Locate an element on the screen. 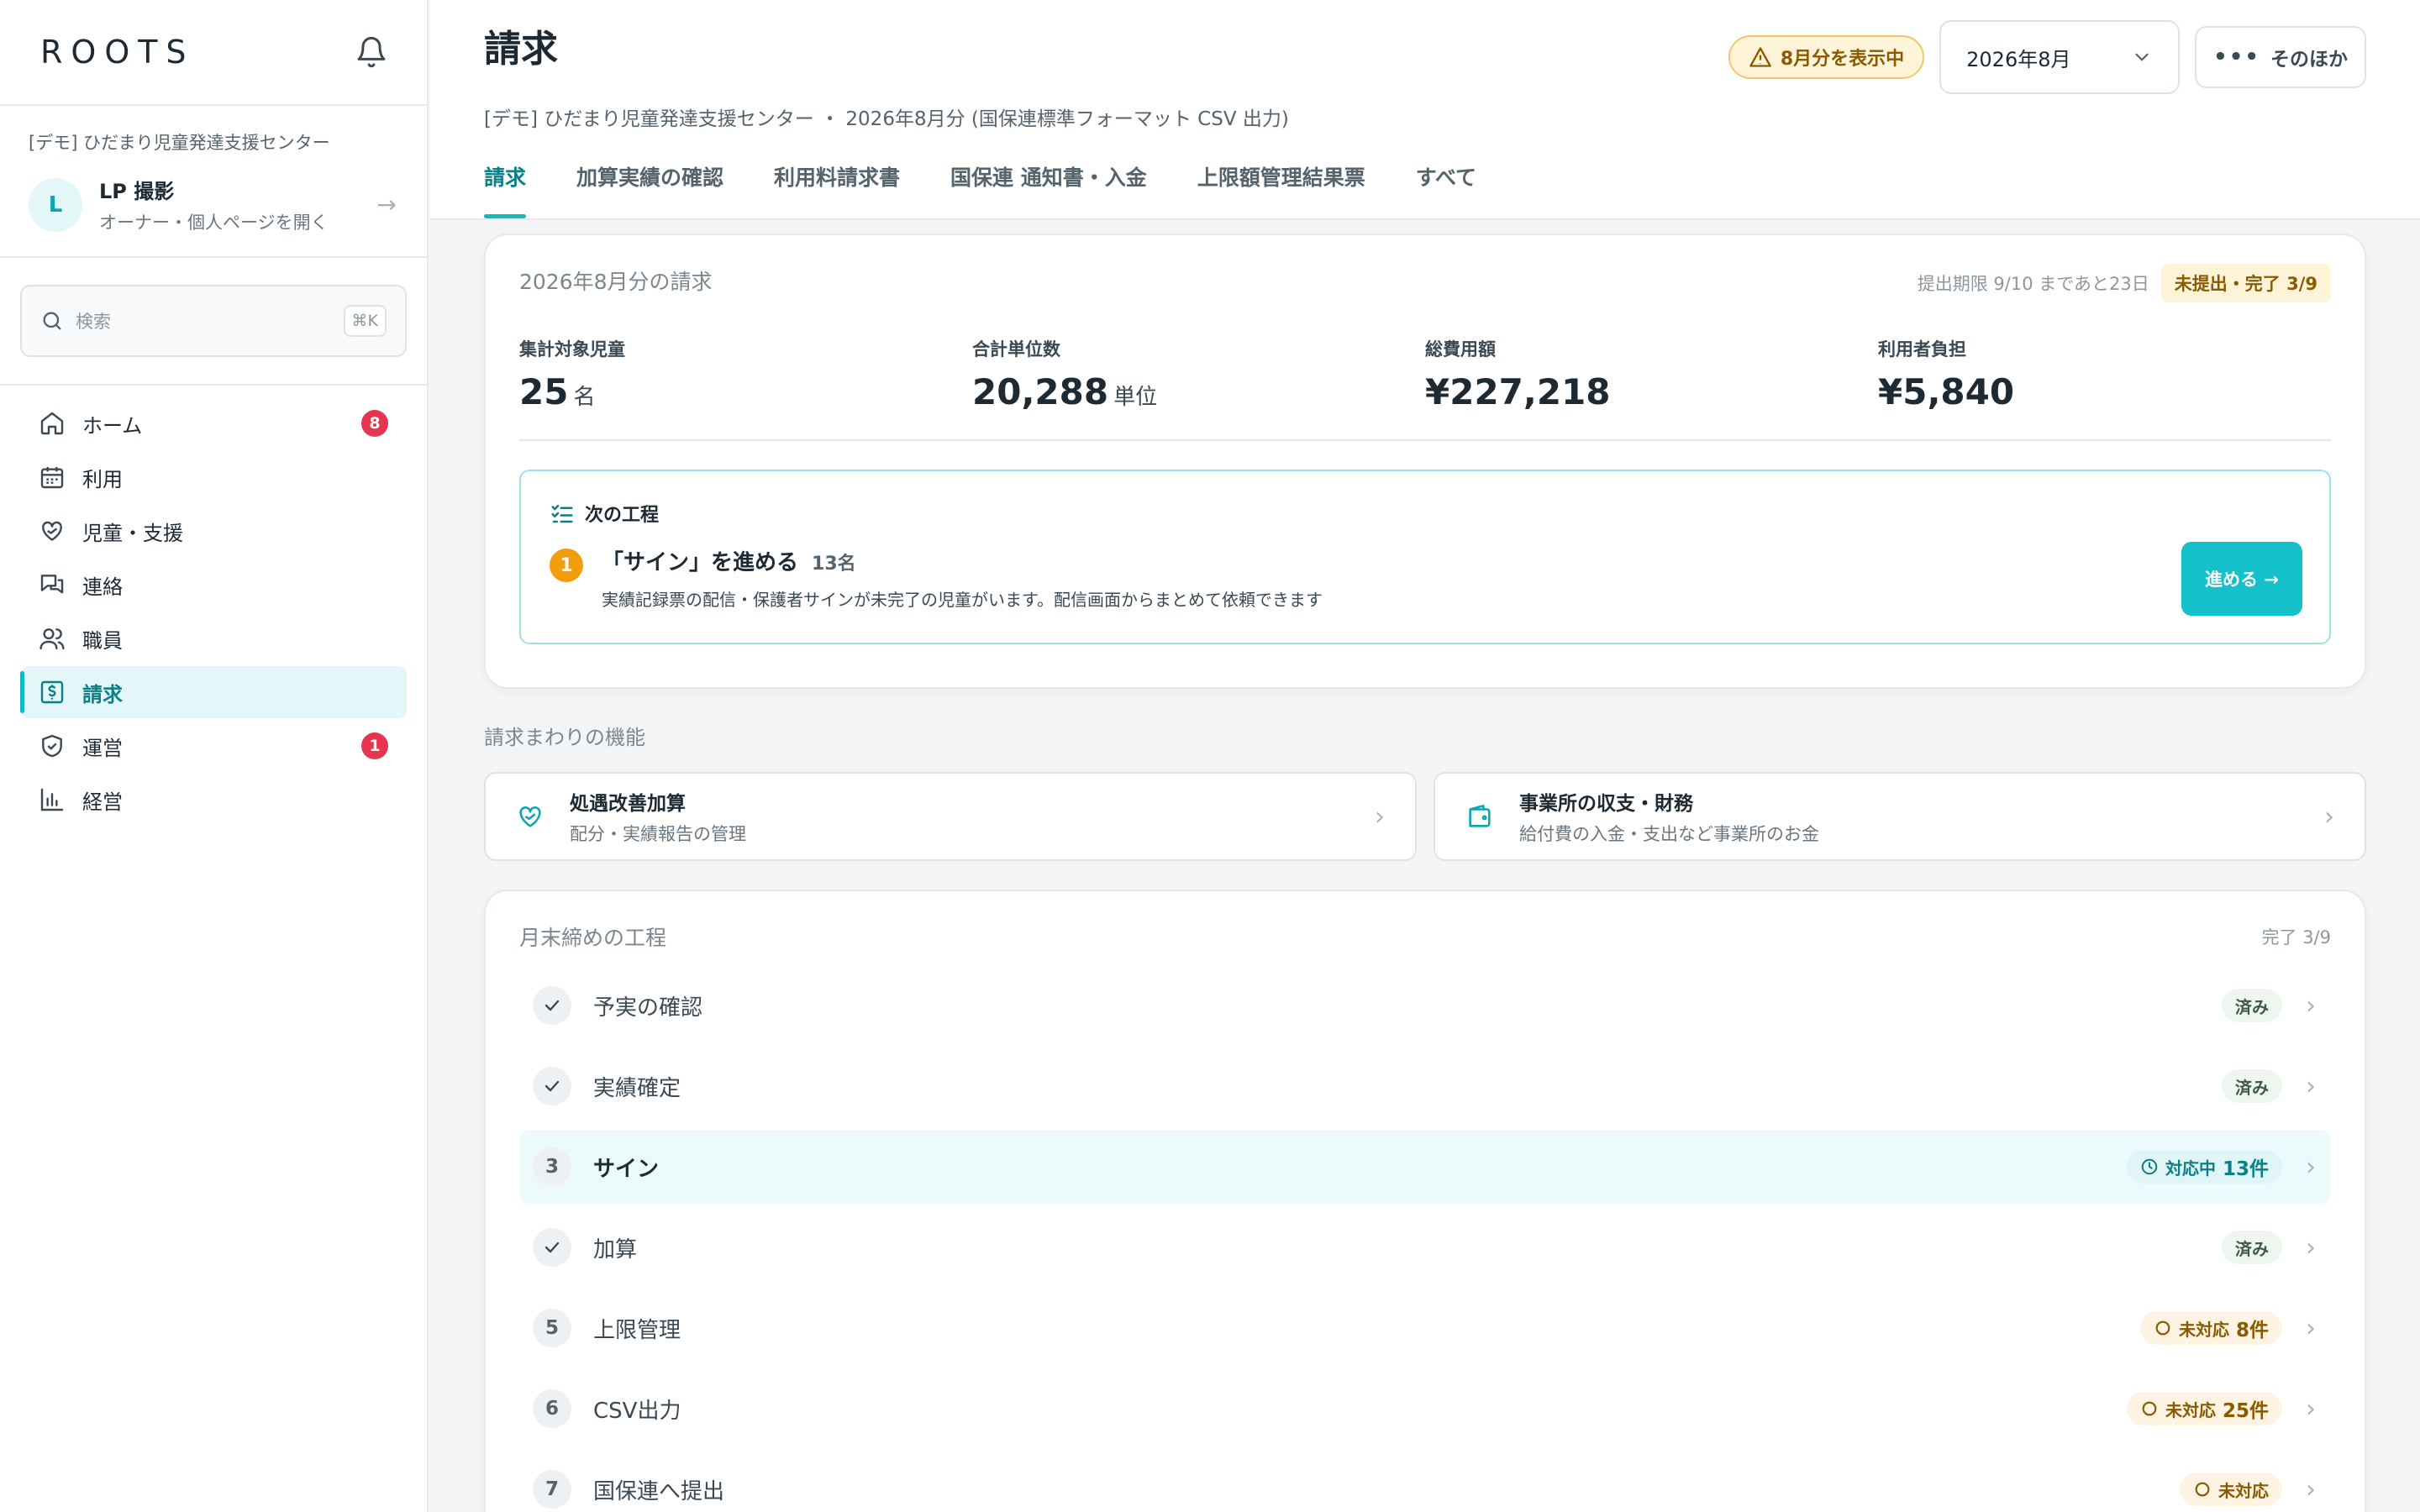  step-label: サイン is located at coordinates (627, 1169).